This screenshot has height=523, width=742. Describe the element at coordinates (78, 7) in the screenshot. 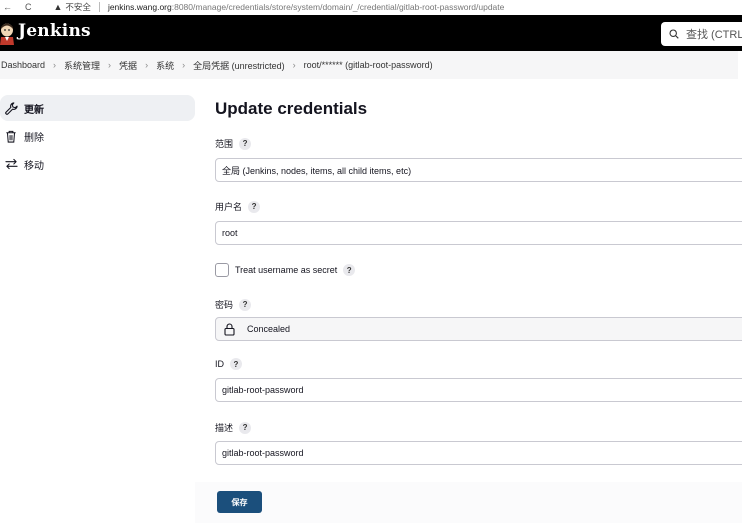

I see `security-label: 不安全` at that location.